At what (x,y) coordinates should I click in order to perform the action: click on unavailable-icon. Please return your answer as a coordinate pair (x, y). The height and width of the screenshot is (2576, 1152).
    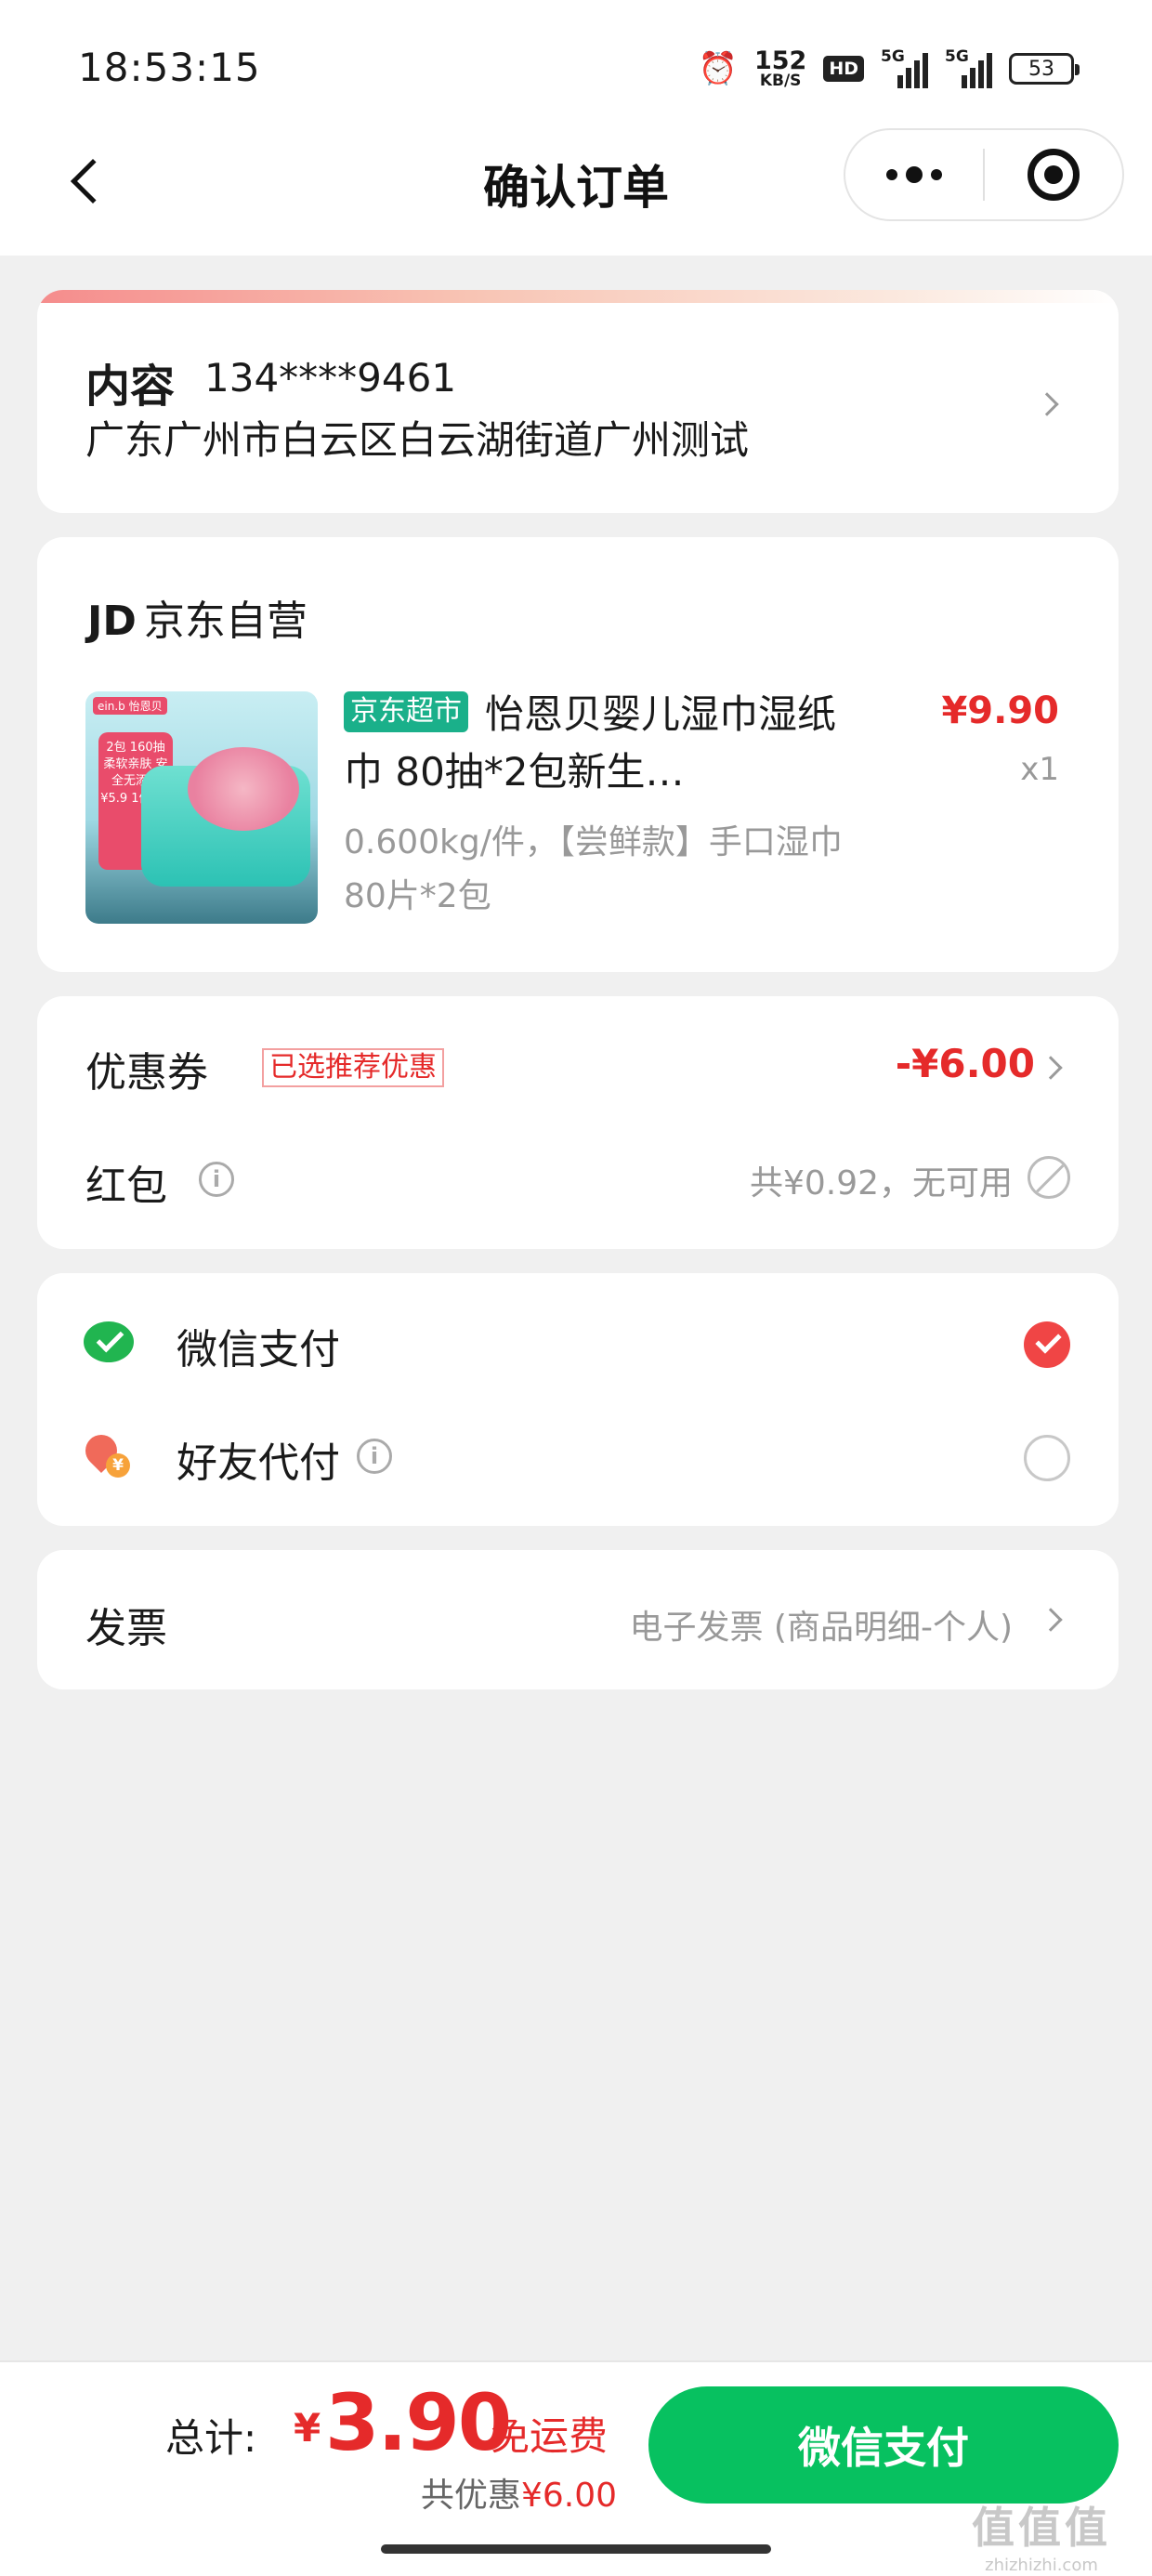
    Looking at the image, I should click on (1049, 1177).